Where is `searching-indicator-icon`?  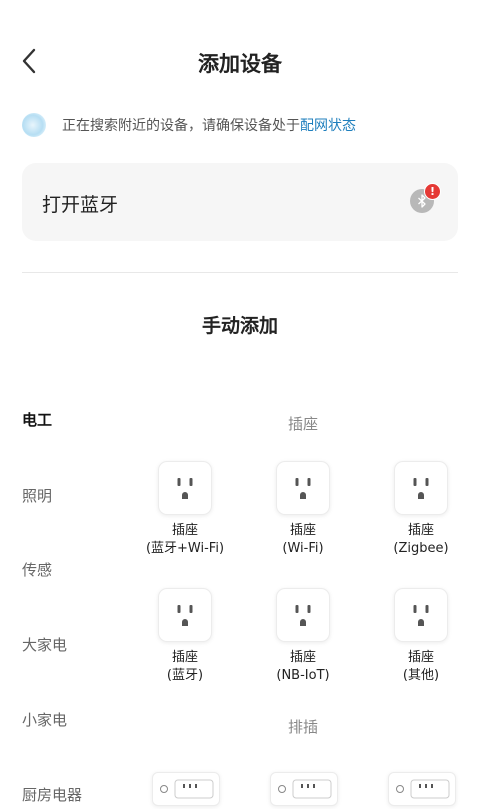
searching-indicator-icon is located at coordinates (34, 125).